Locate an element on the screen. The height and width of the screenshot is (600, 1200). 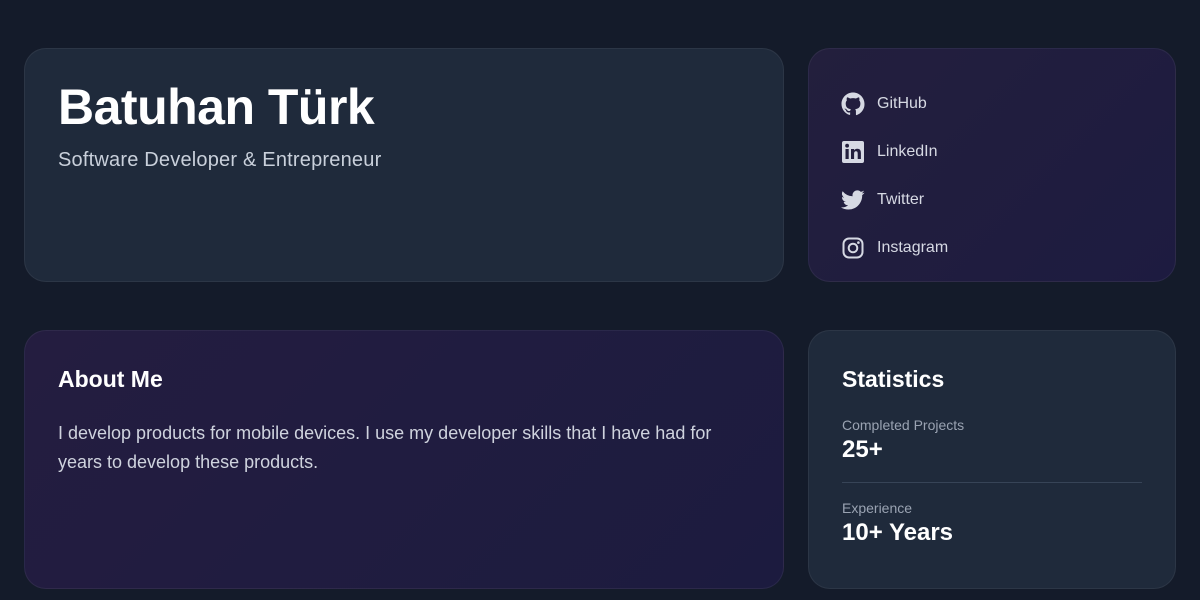
social-link-github: GitHub is located at coordinates (992, 104).